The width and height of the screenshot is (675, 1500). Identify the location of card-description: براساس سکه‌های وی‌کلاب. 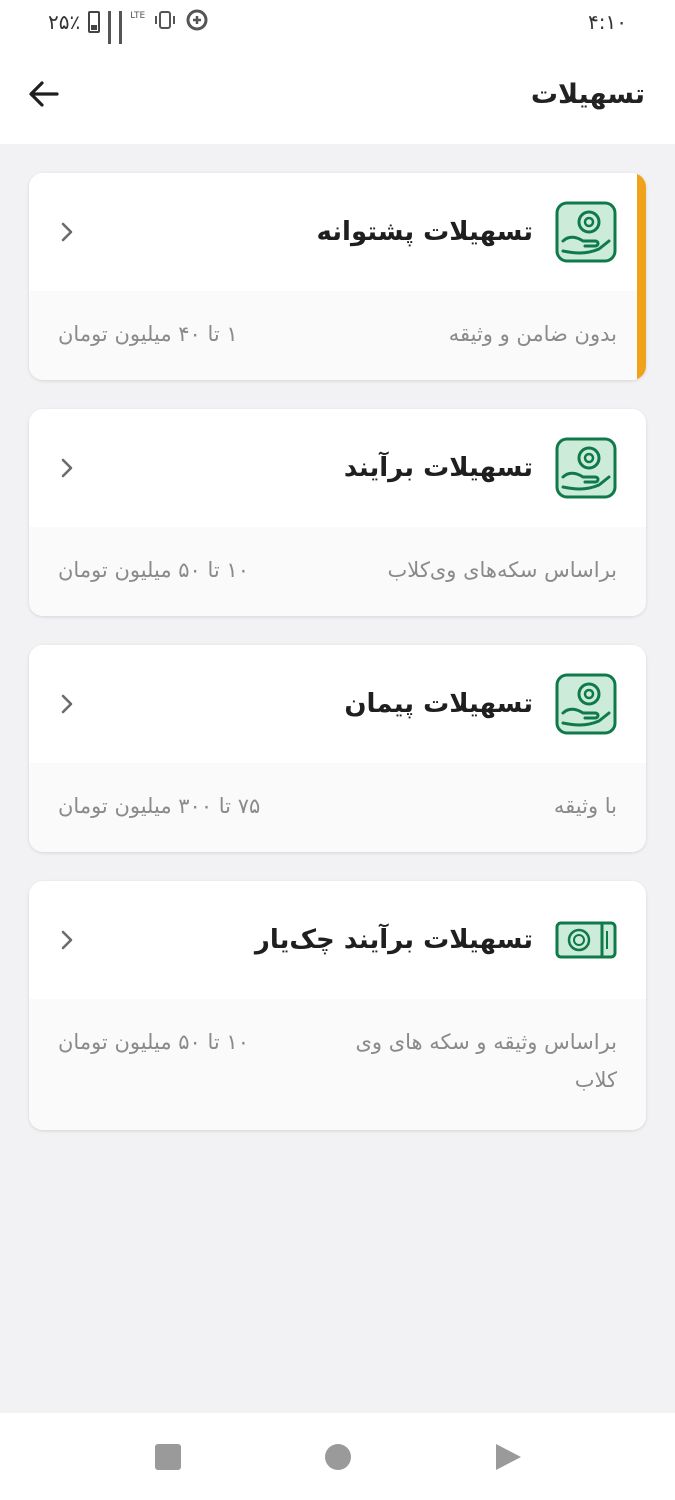
(502, 570).